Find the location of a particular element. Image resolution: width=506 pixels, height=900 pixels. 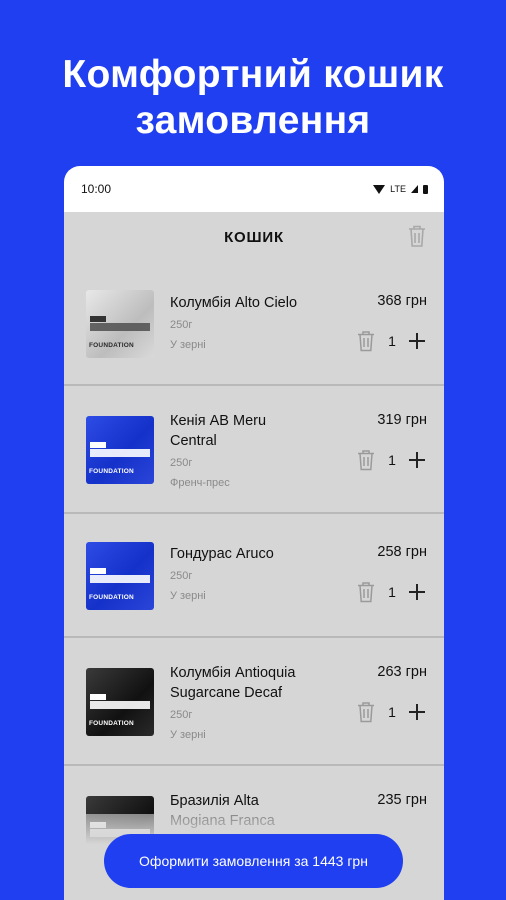

page-title: КОШИК is located at coordinates (254, 237).